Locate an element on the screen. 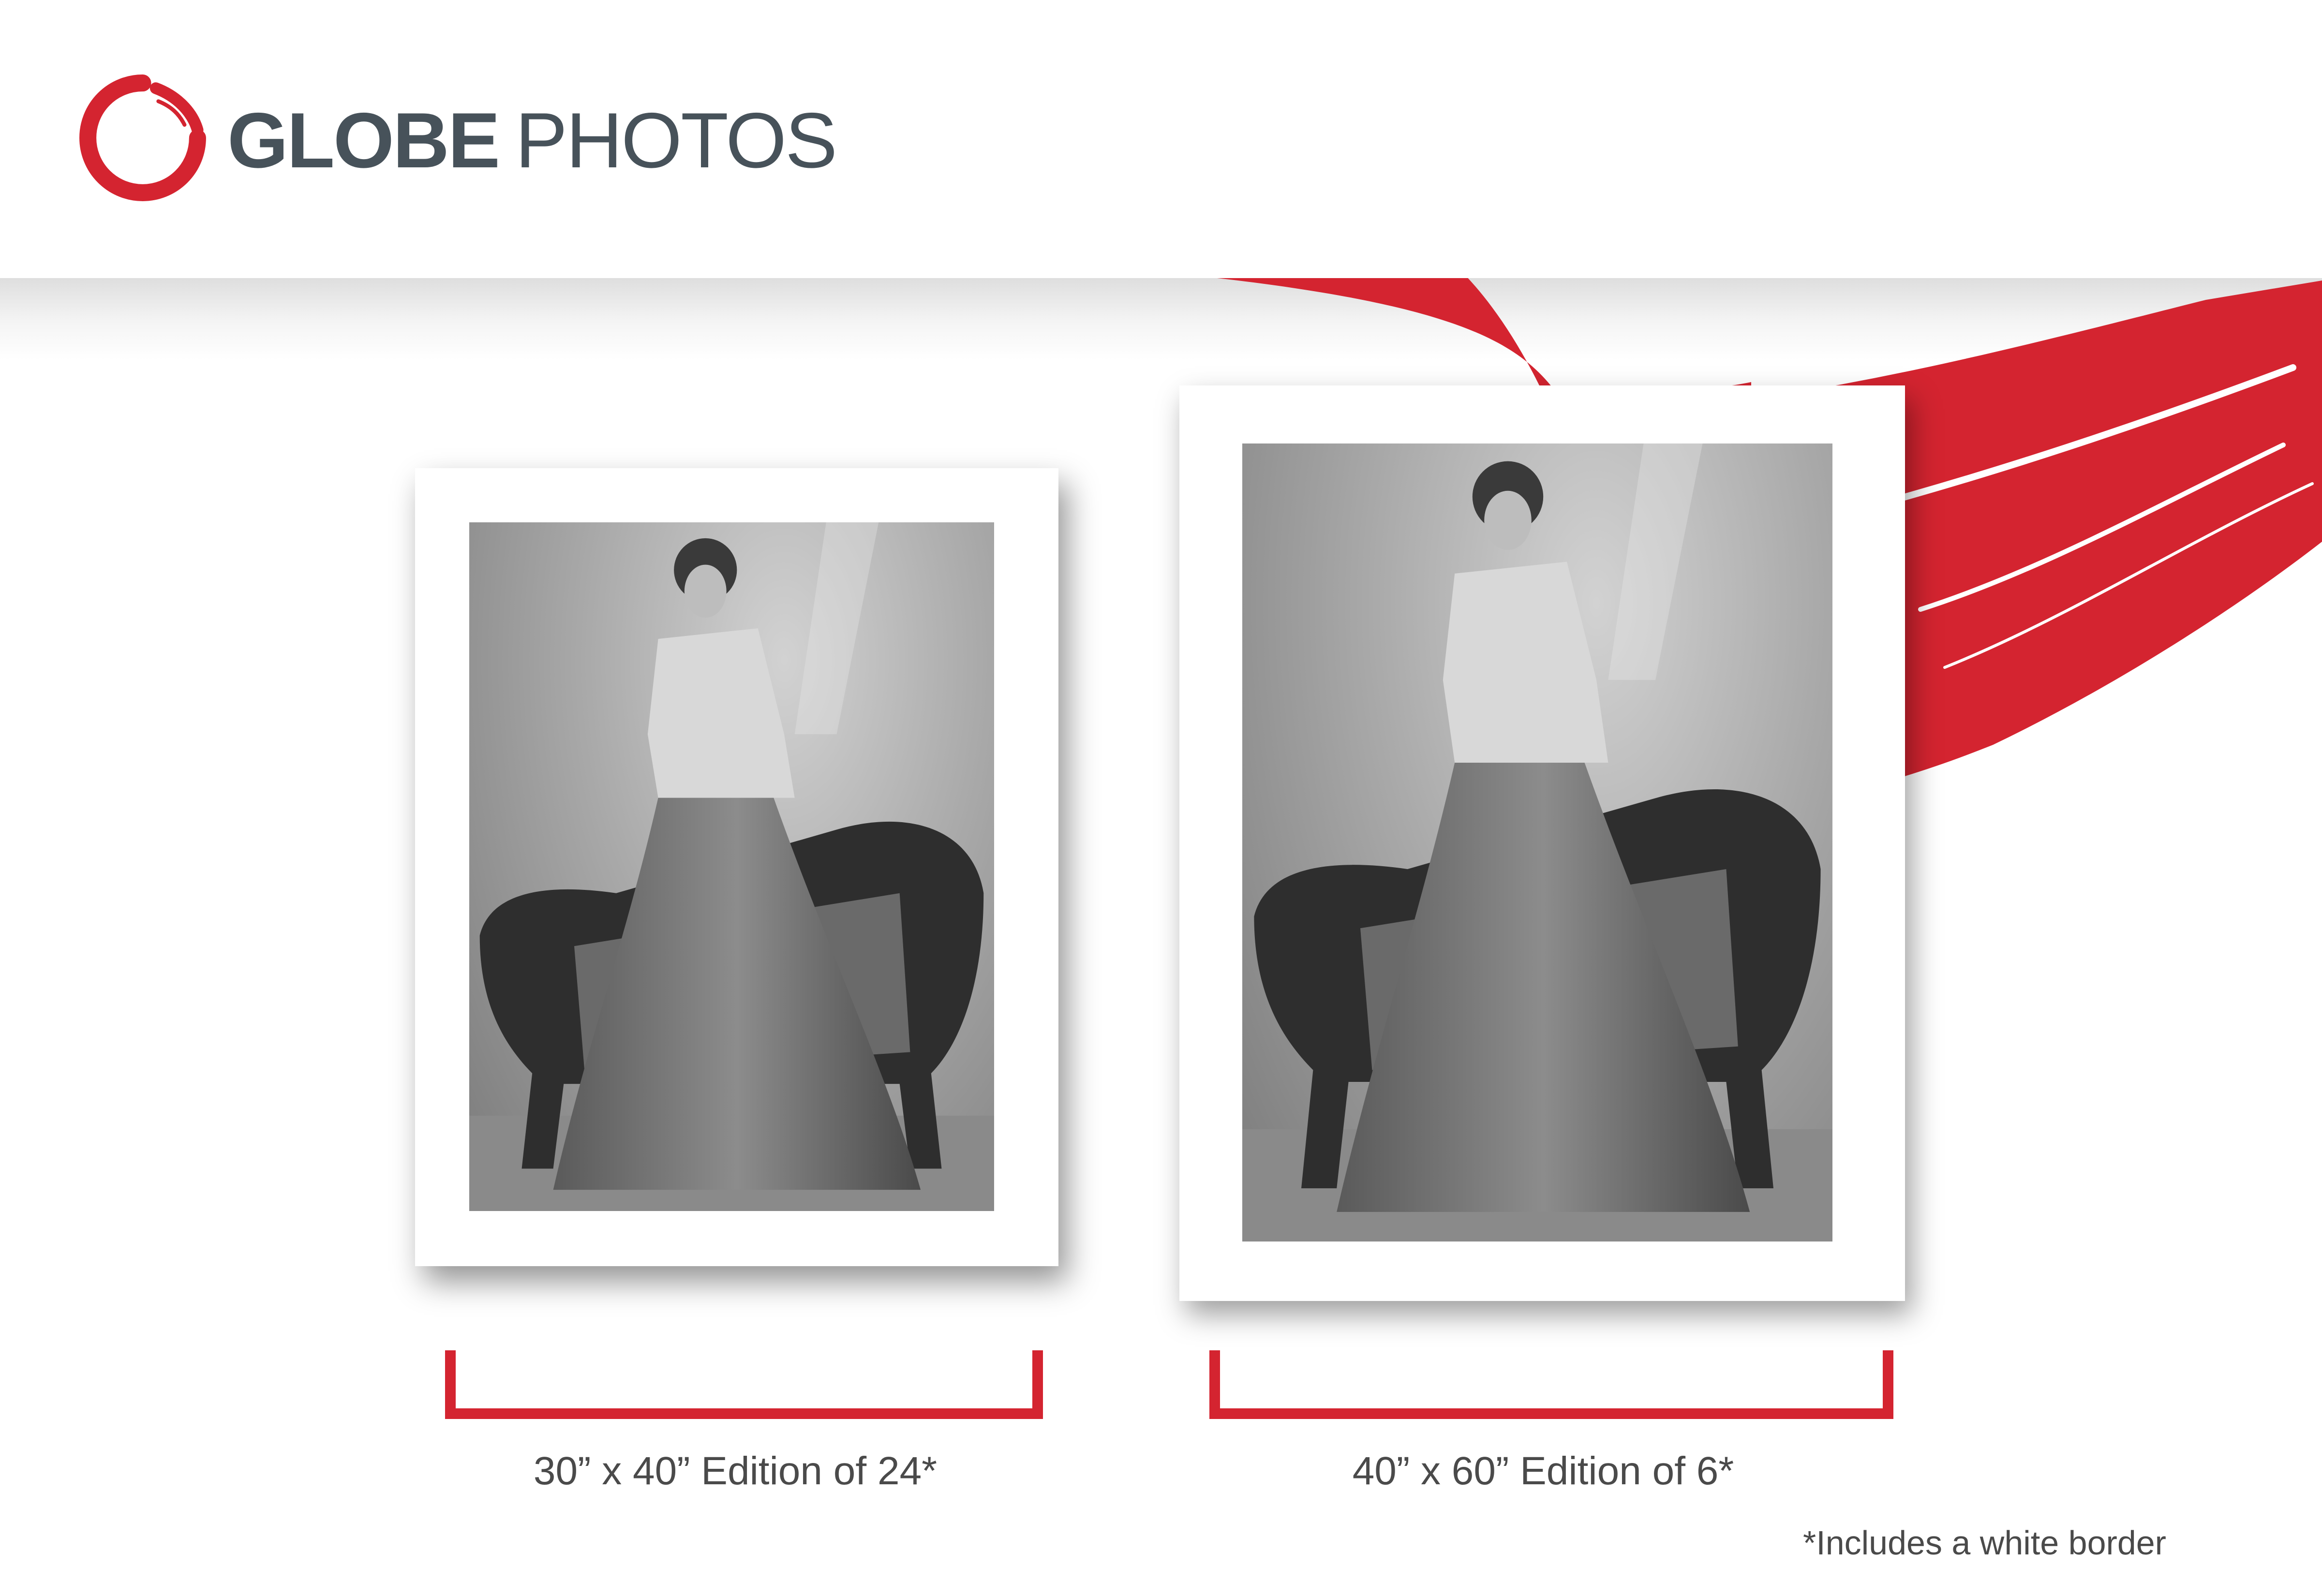  size-bracket-30x40 is located at coordinates (744, 1384).